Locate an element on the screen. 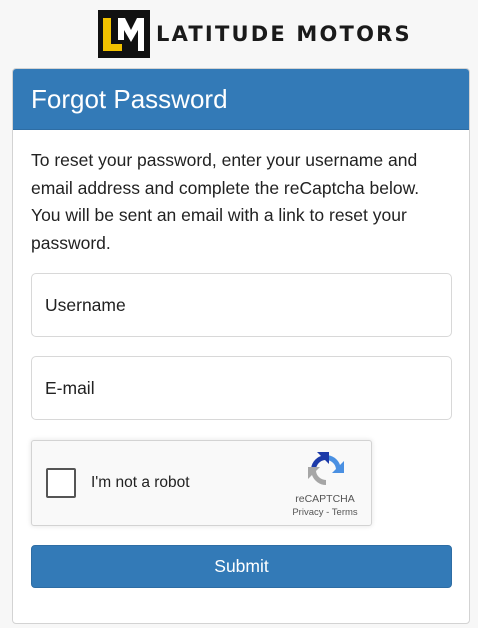  panel-heading: Forgot Password is located at coordinates (241, 99).